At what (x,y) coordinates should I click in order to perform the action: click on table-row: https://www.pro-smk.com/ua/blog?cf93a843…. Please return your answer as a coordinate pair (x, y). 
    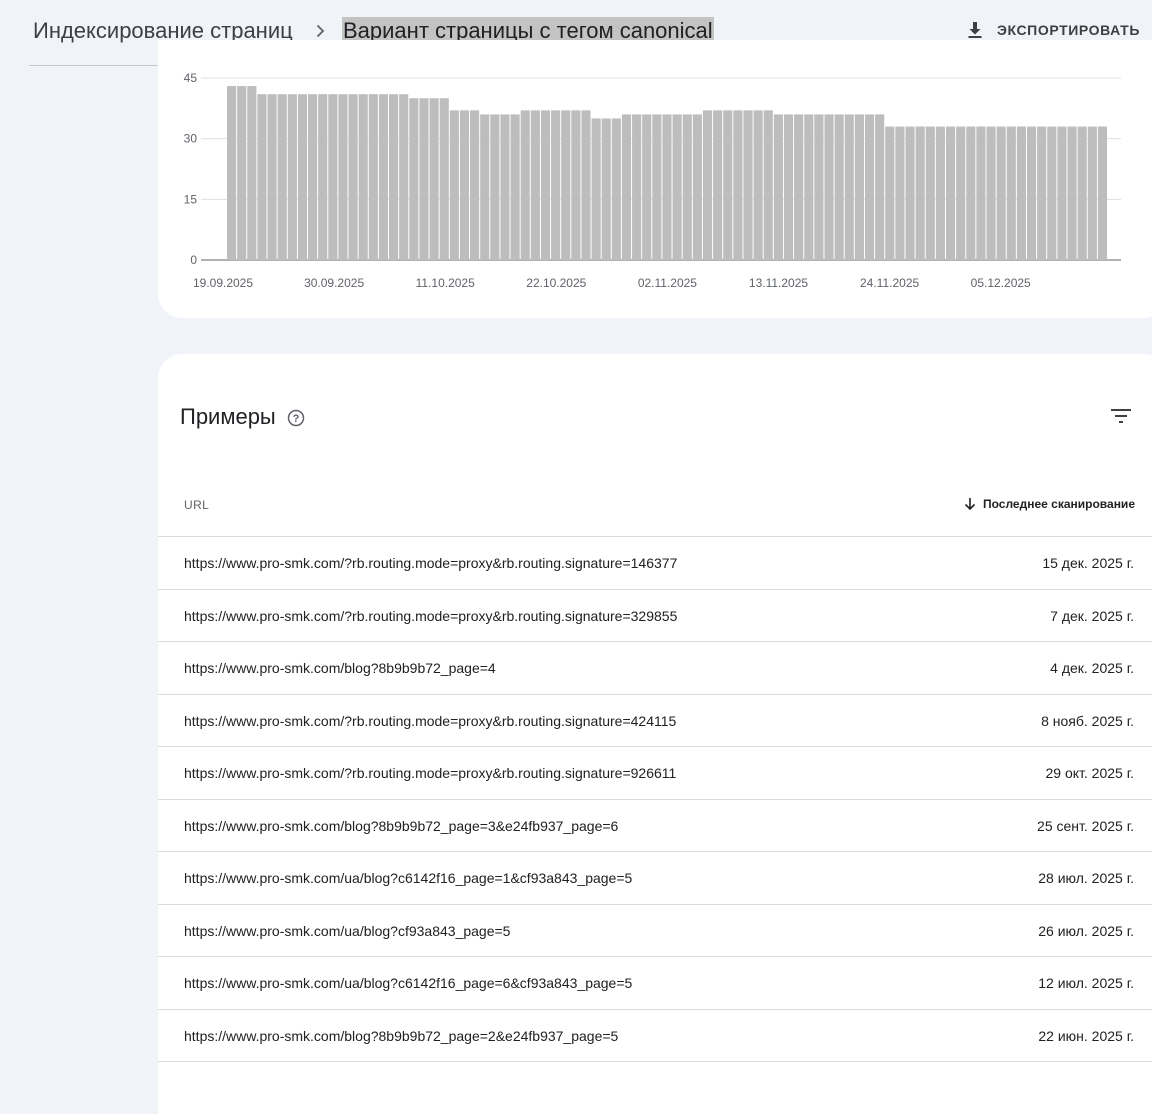
    Looking at the image, I should click on (655, 931).